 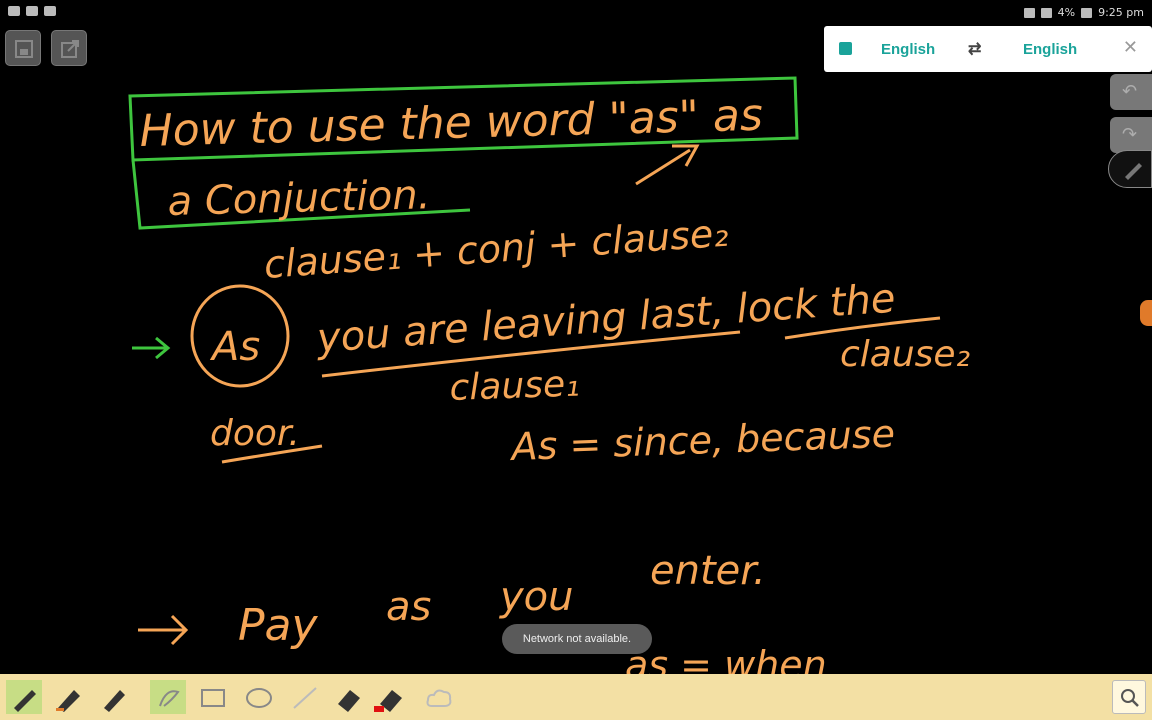 I want to click on arrow-to-as, so click(x=667, y=165).